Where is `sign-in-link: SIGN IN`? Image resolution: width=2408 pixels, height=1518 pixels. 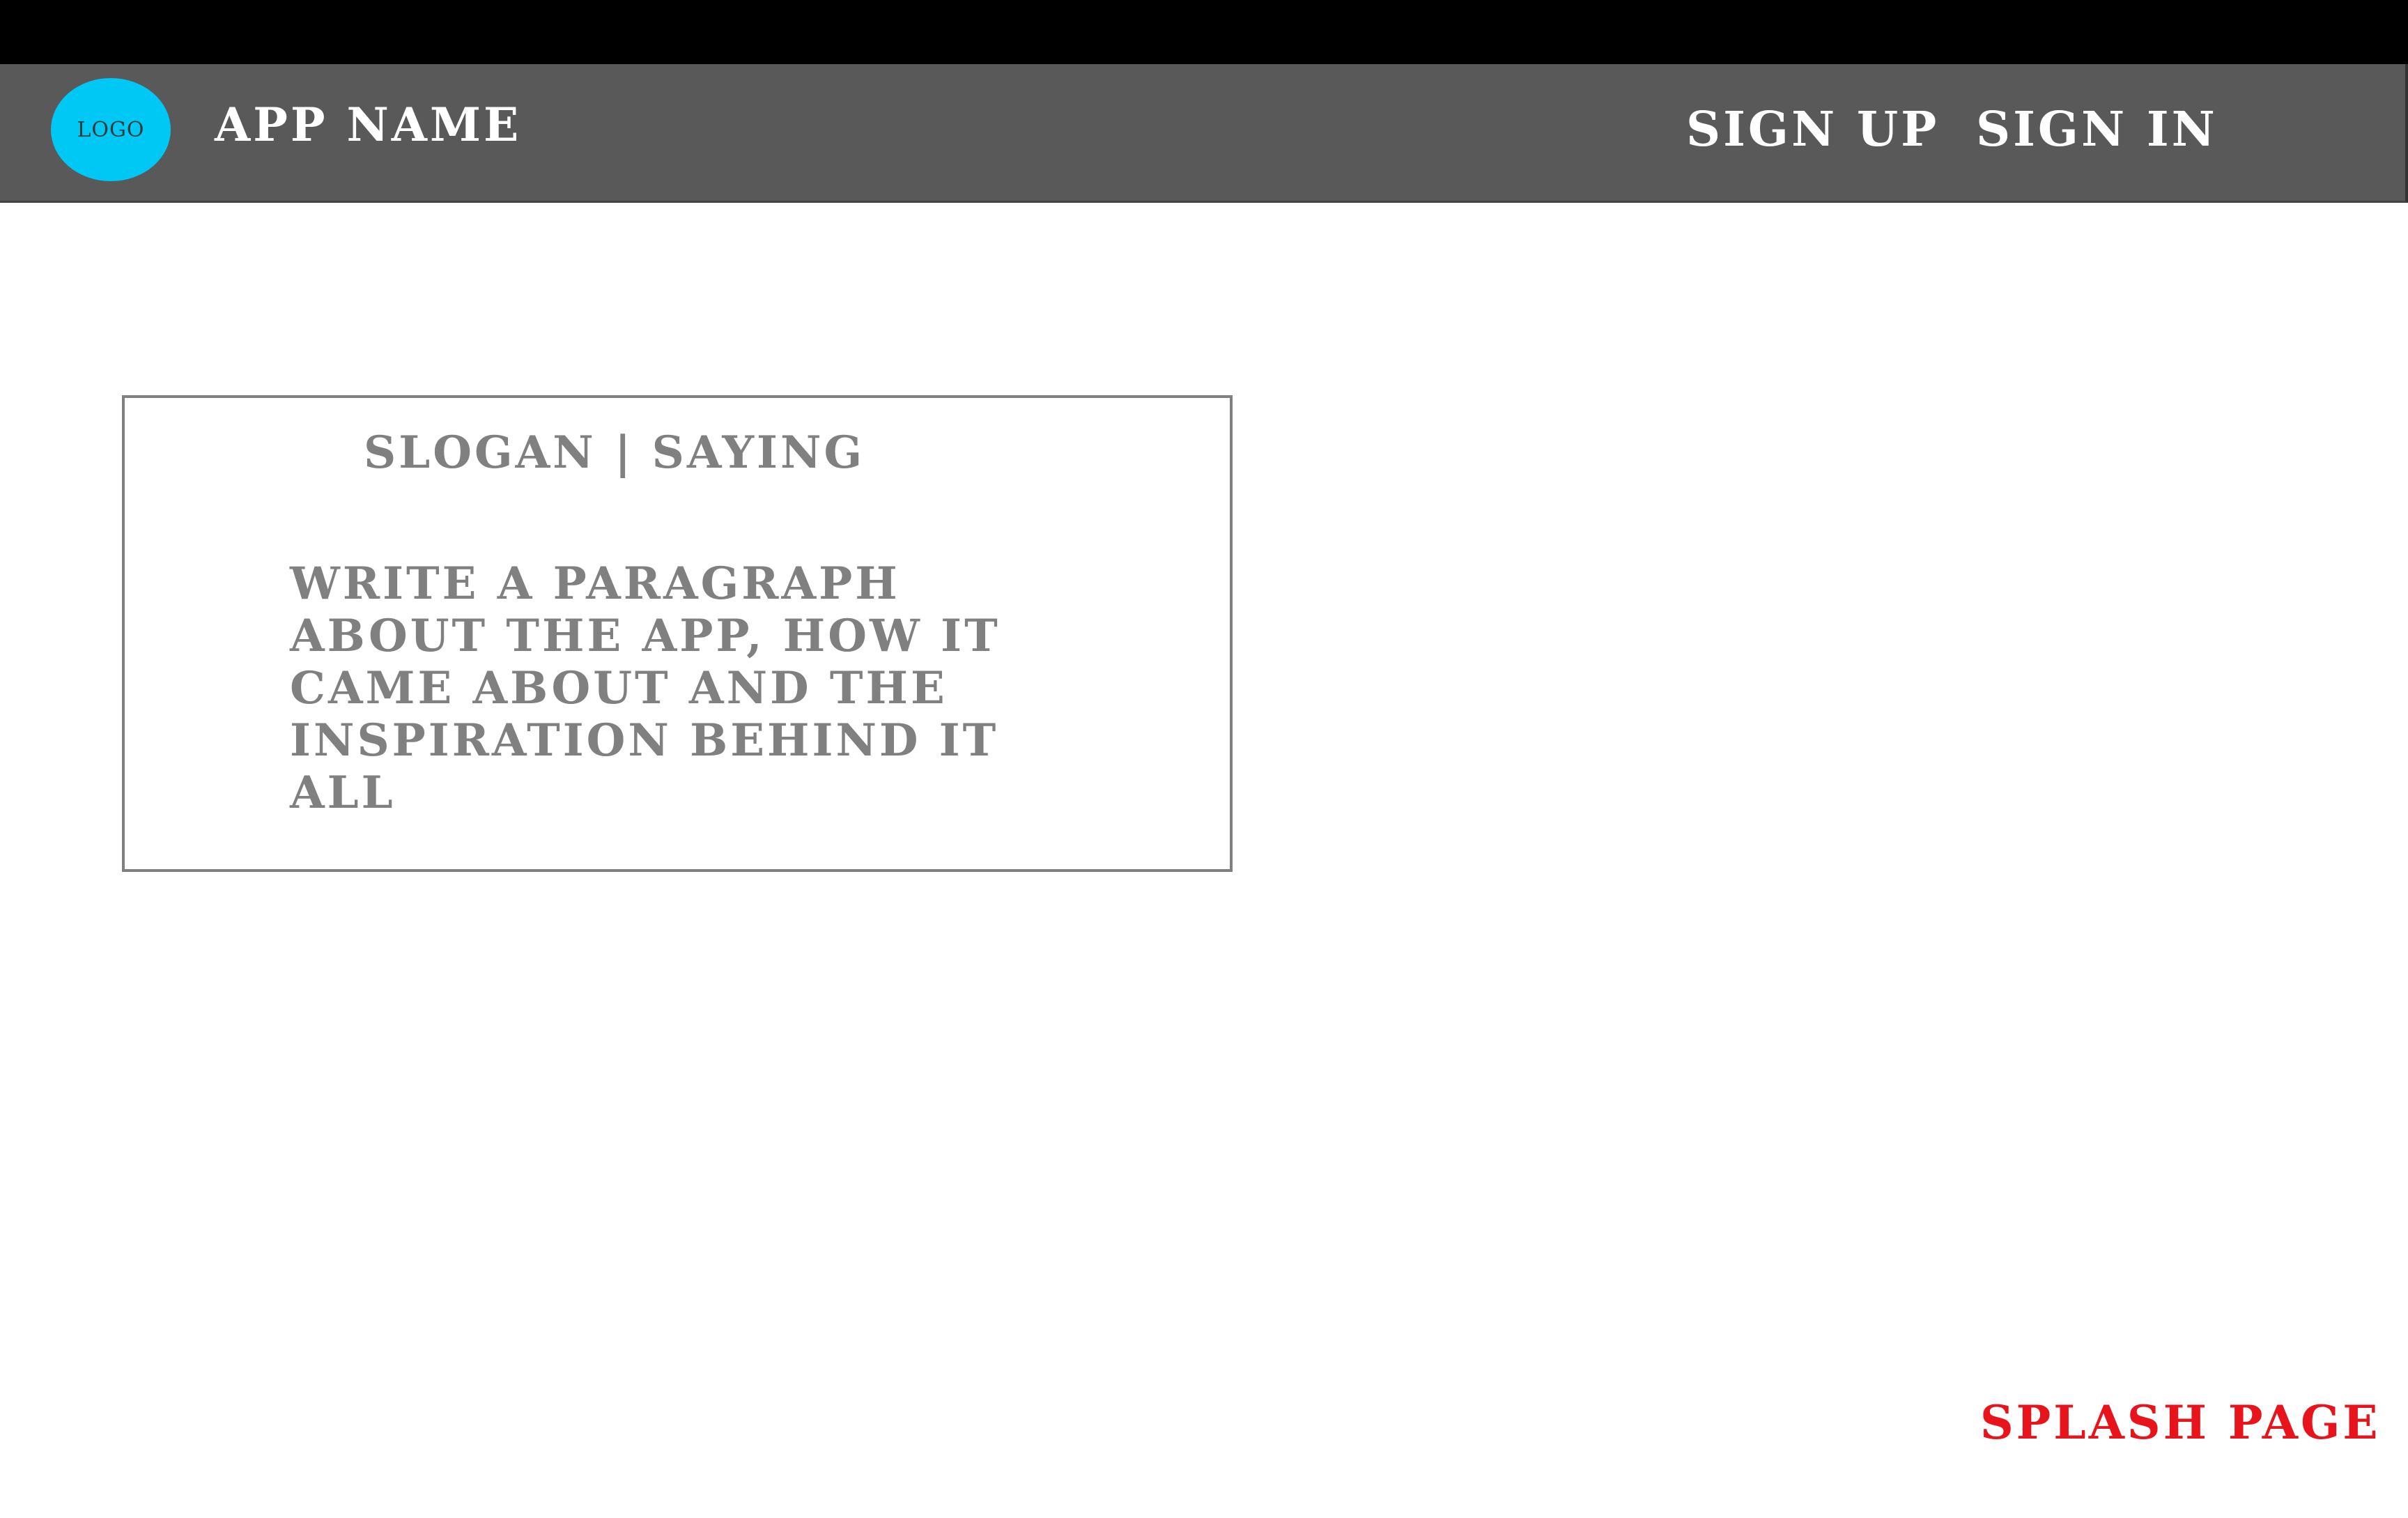
sign-in-link: SIGN IN is located at coordinates (2097, 130).